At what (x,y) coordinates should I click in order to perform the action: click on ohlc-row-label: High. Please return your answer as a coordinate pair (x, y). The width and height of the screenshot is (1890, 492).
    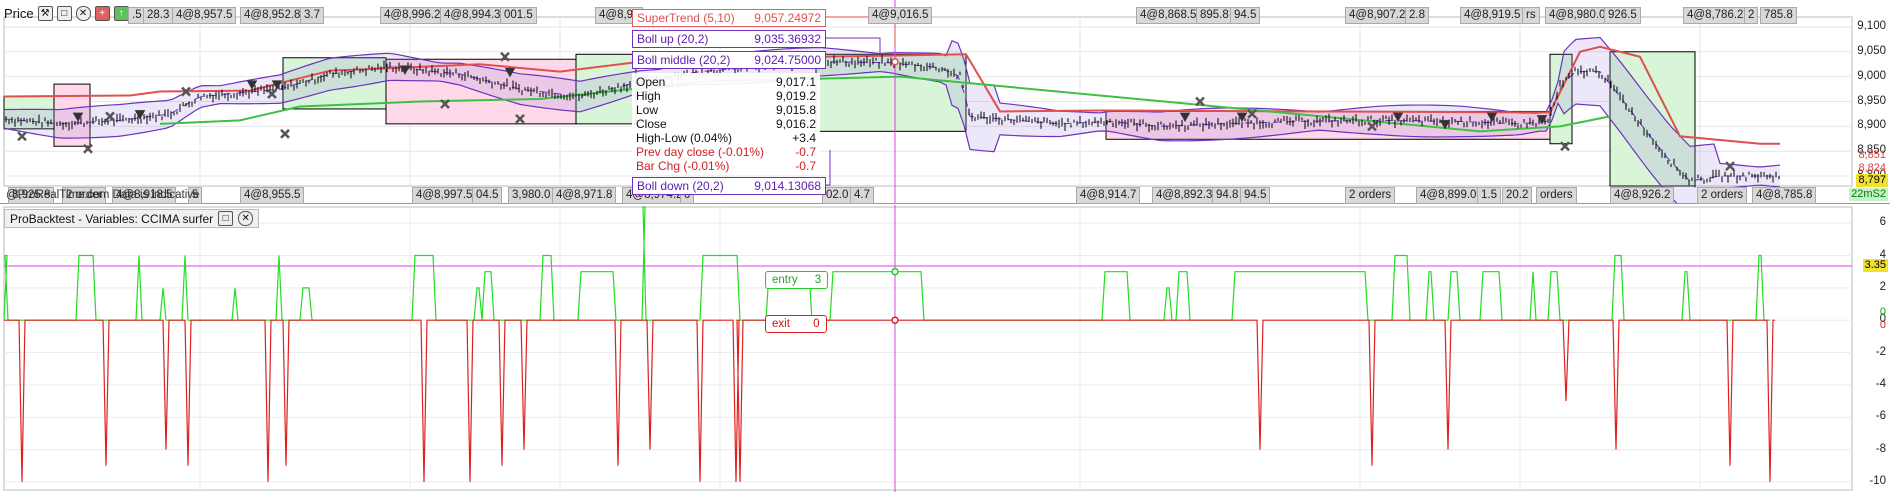
    Looking at the image, I should click on (648, 96).